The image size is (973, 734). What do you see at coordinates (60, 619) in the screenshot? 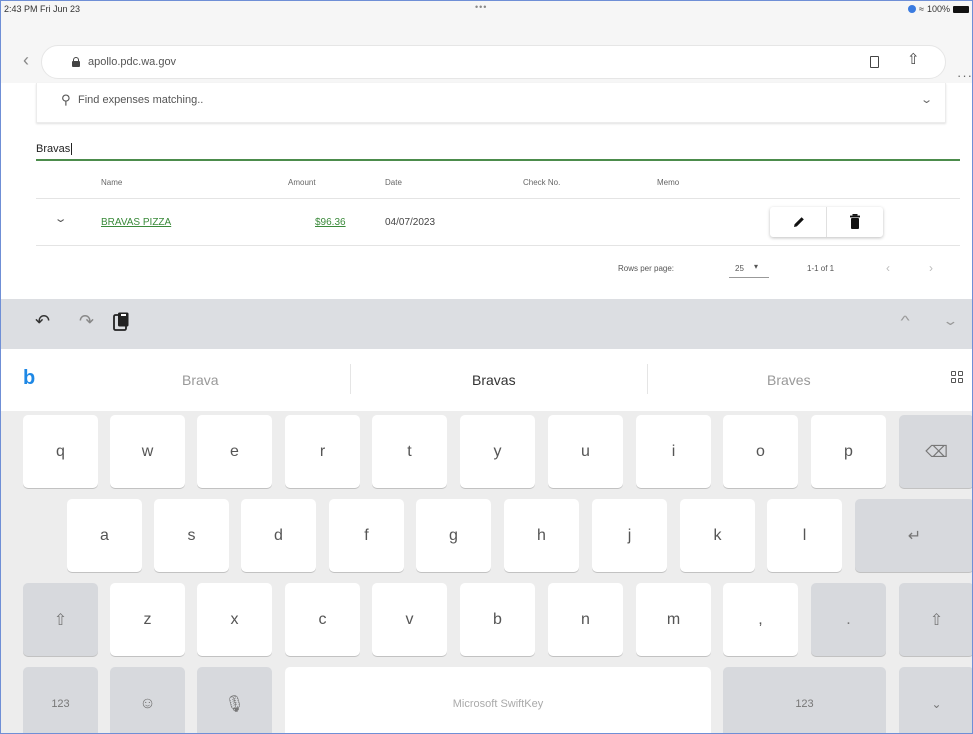
I see `shift-key-left: ⇧` at bounding box center [60, 619].